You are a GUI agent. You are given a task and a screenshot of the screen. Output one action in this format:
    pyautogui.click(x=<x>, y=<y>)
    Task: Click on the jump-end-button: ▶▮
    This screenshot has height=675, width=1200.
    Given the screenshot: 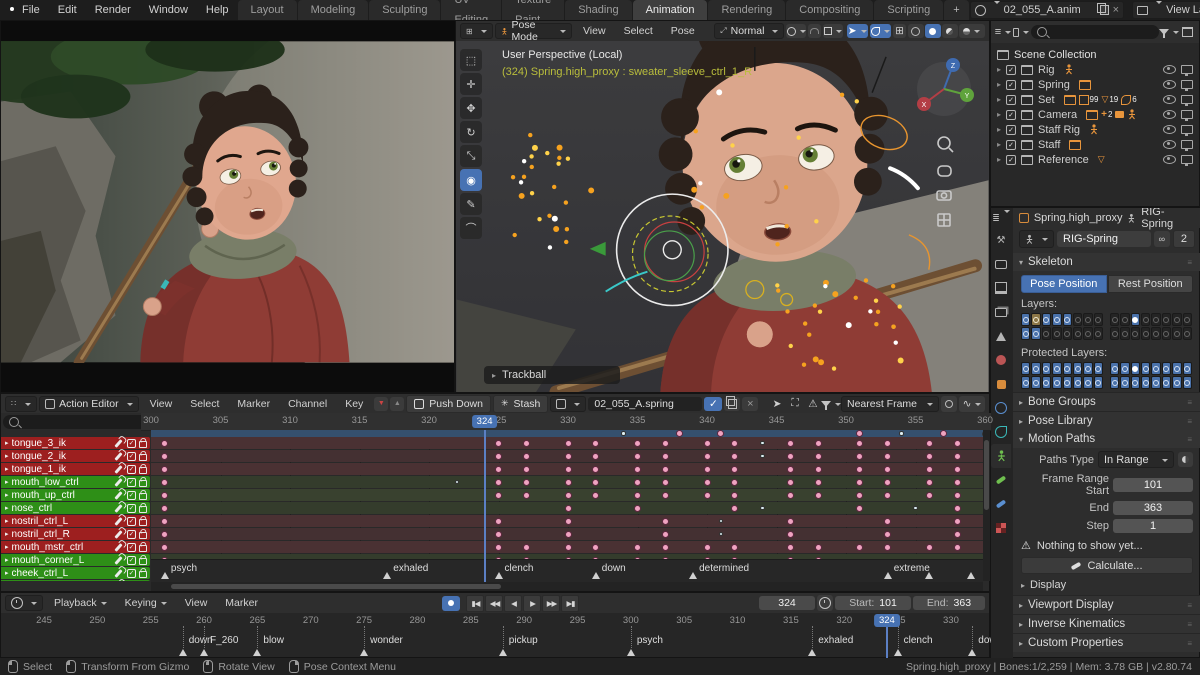 What is the action you would take?
    pyautogui.click(x=570, y=603)
    